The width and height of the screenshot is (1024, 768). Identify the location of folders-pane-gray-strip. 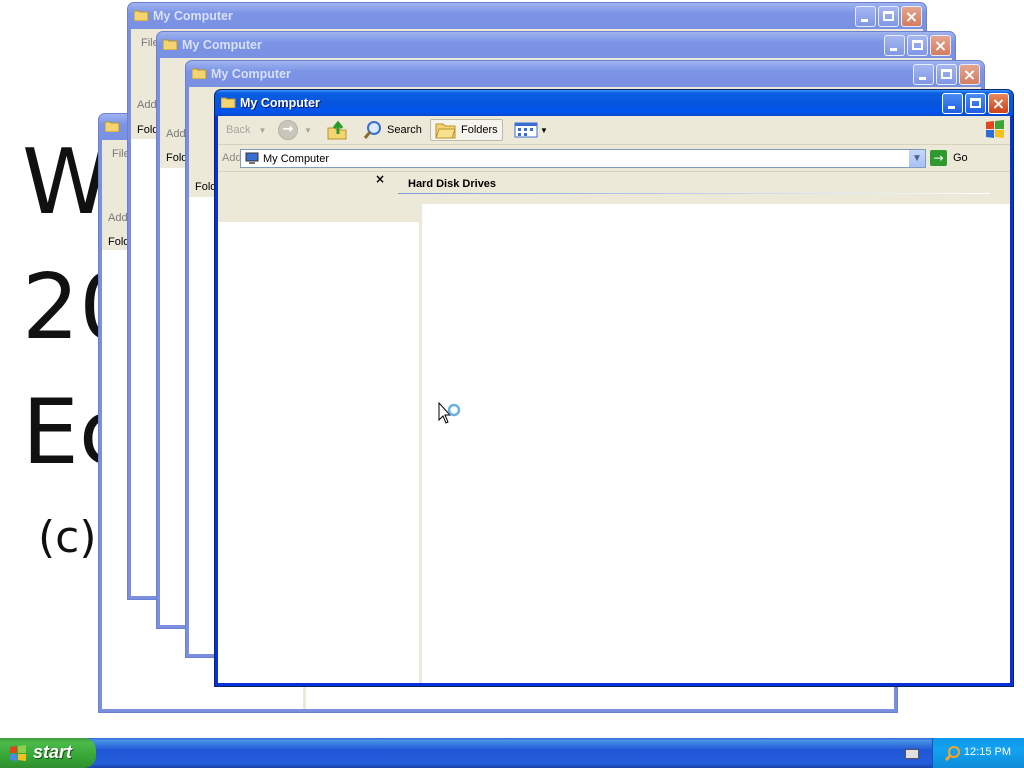
(318, 205).